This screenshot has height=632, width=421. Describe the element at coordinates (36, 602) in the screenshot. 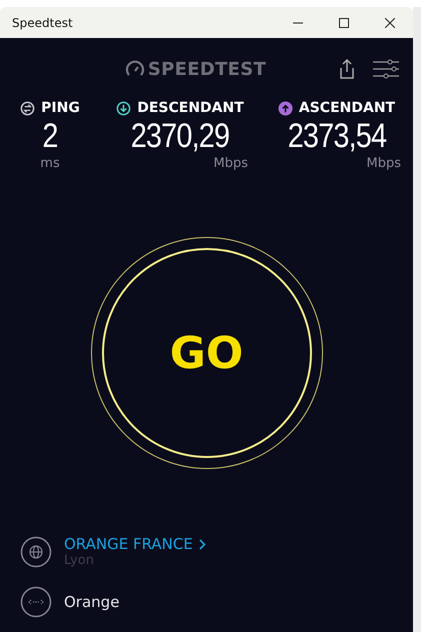

I see `connection-icon` at that location.